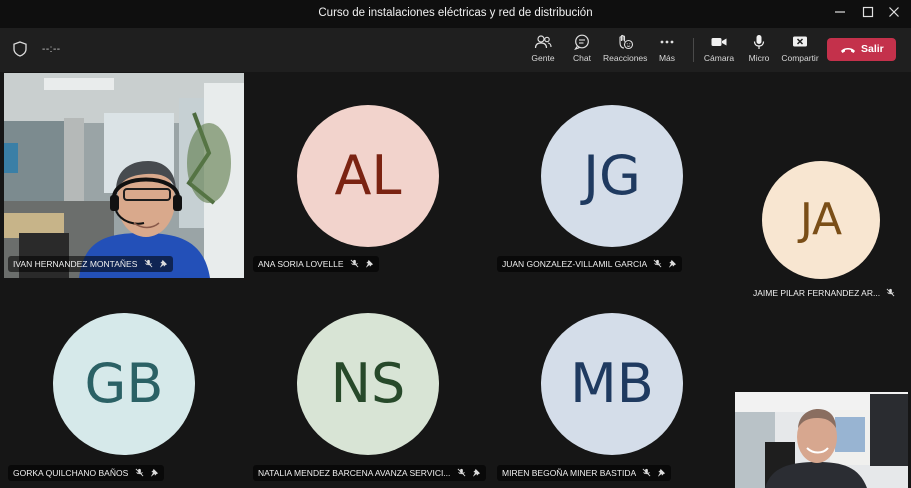 The height and width of the screenshot is (488, 911). I want to click on avatar-initials: MB, so click(612, 384).